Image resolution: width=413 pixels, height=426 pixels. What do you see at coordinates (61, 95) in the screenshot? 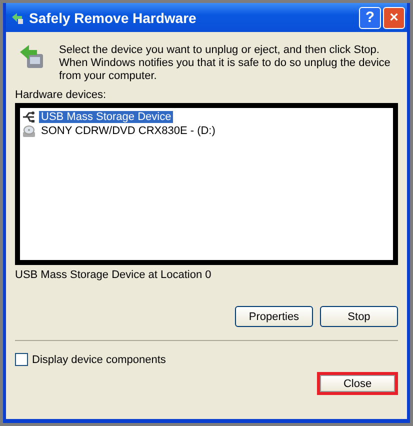
I see `devices-label: Hardware devices:` at bounding box center [61, 95].